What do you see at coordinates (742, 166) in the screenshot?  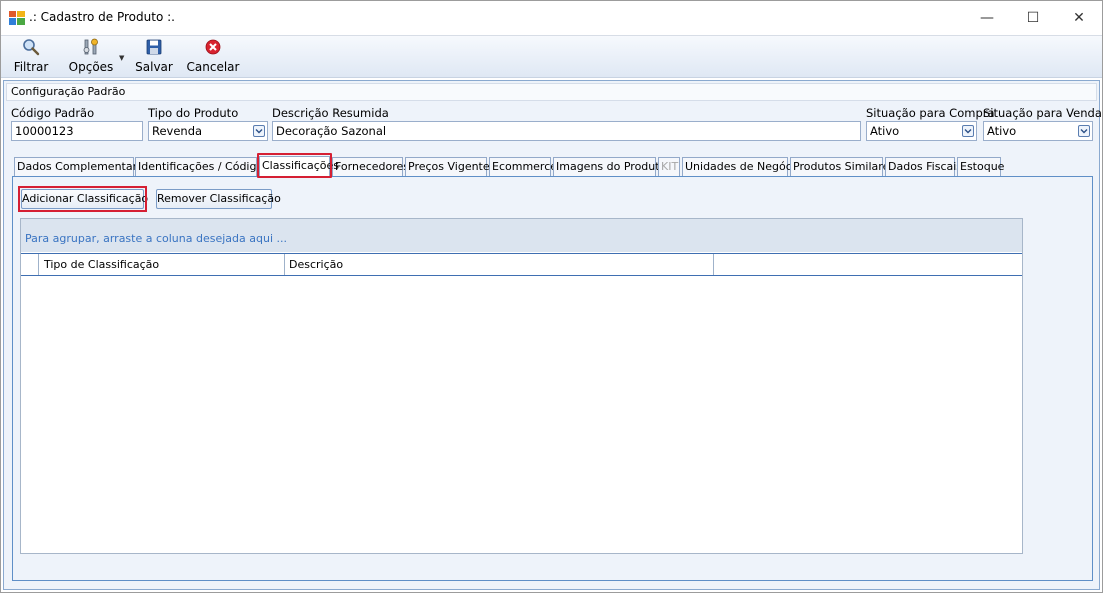 I see `tab-unidades-negocio: Unidades de Negócio` at bounding box center [742, 166].